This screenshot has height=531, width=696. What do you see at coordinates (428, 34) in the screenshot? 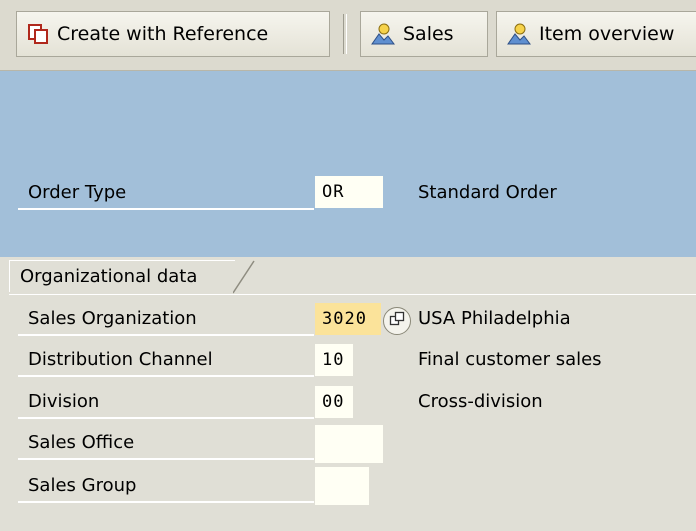
I see `sales-label: Sales` at bounding box center [428, 34].